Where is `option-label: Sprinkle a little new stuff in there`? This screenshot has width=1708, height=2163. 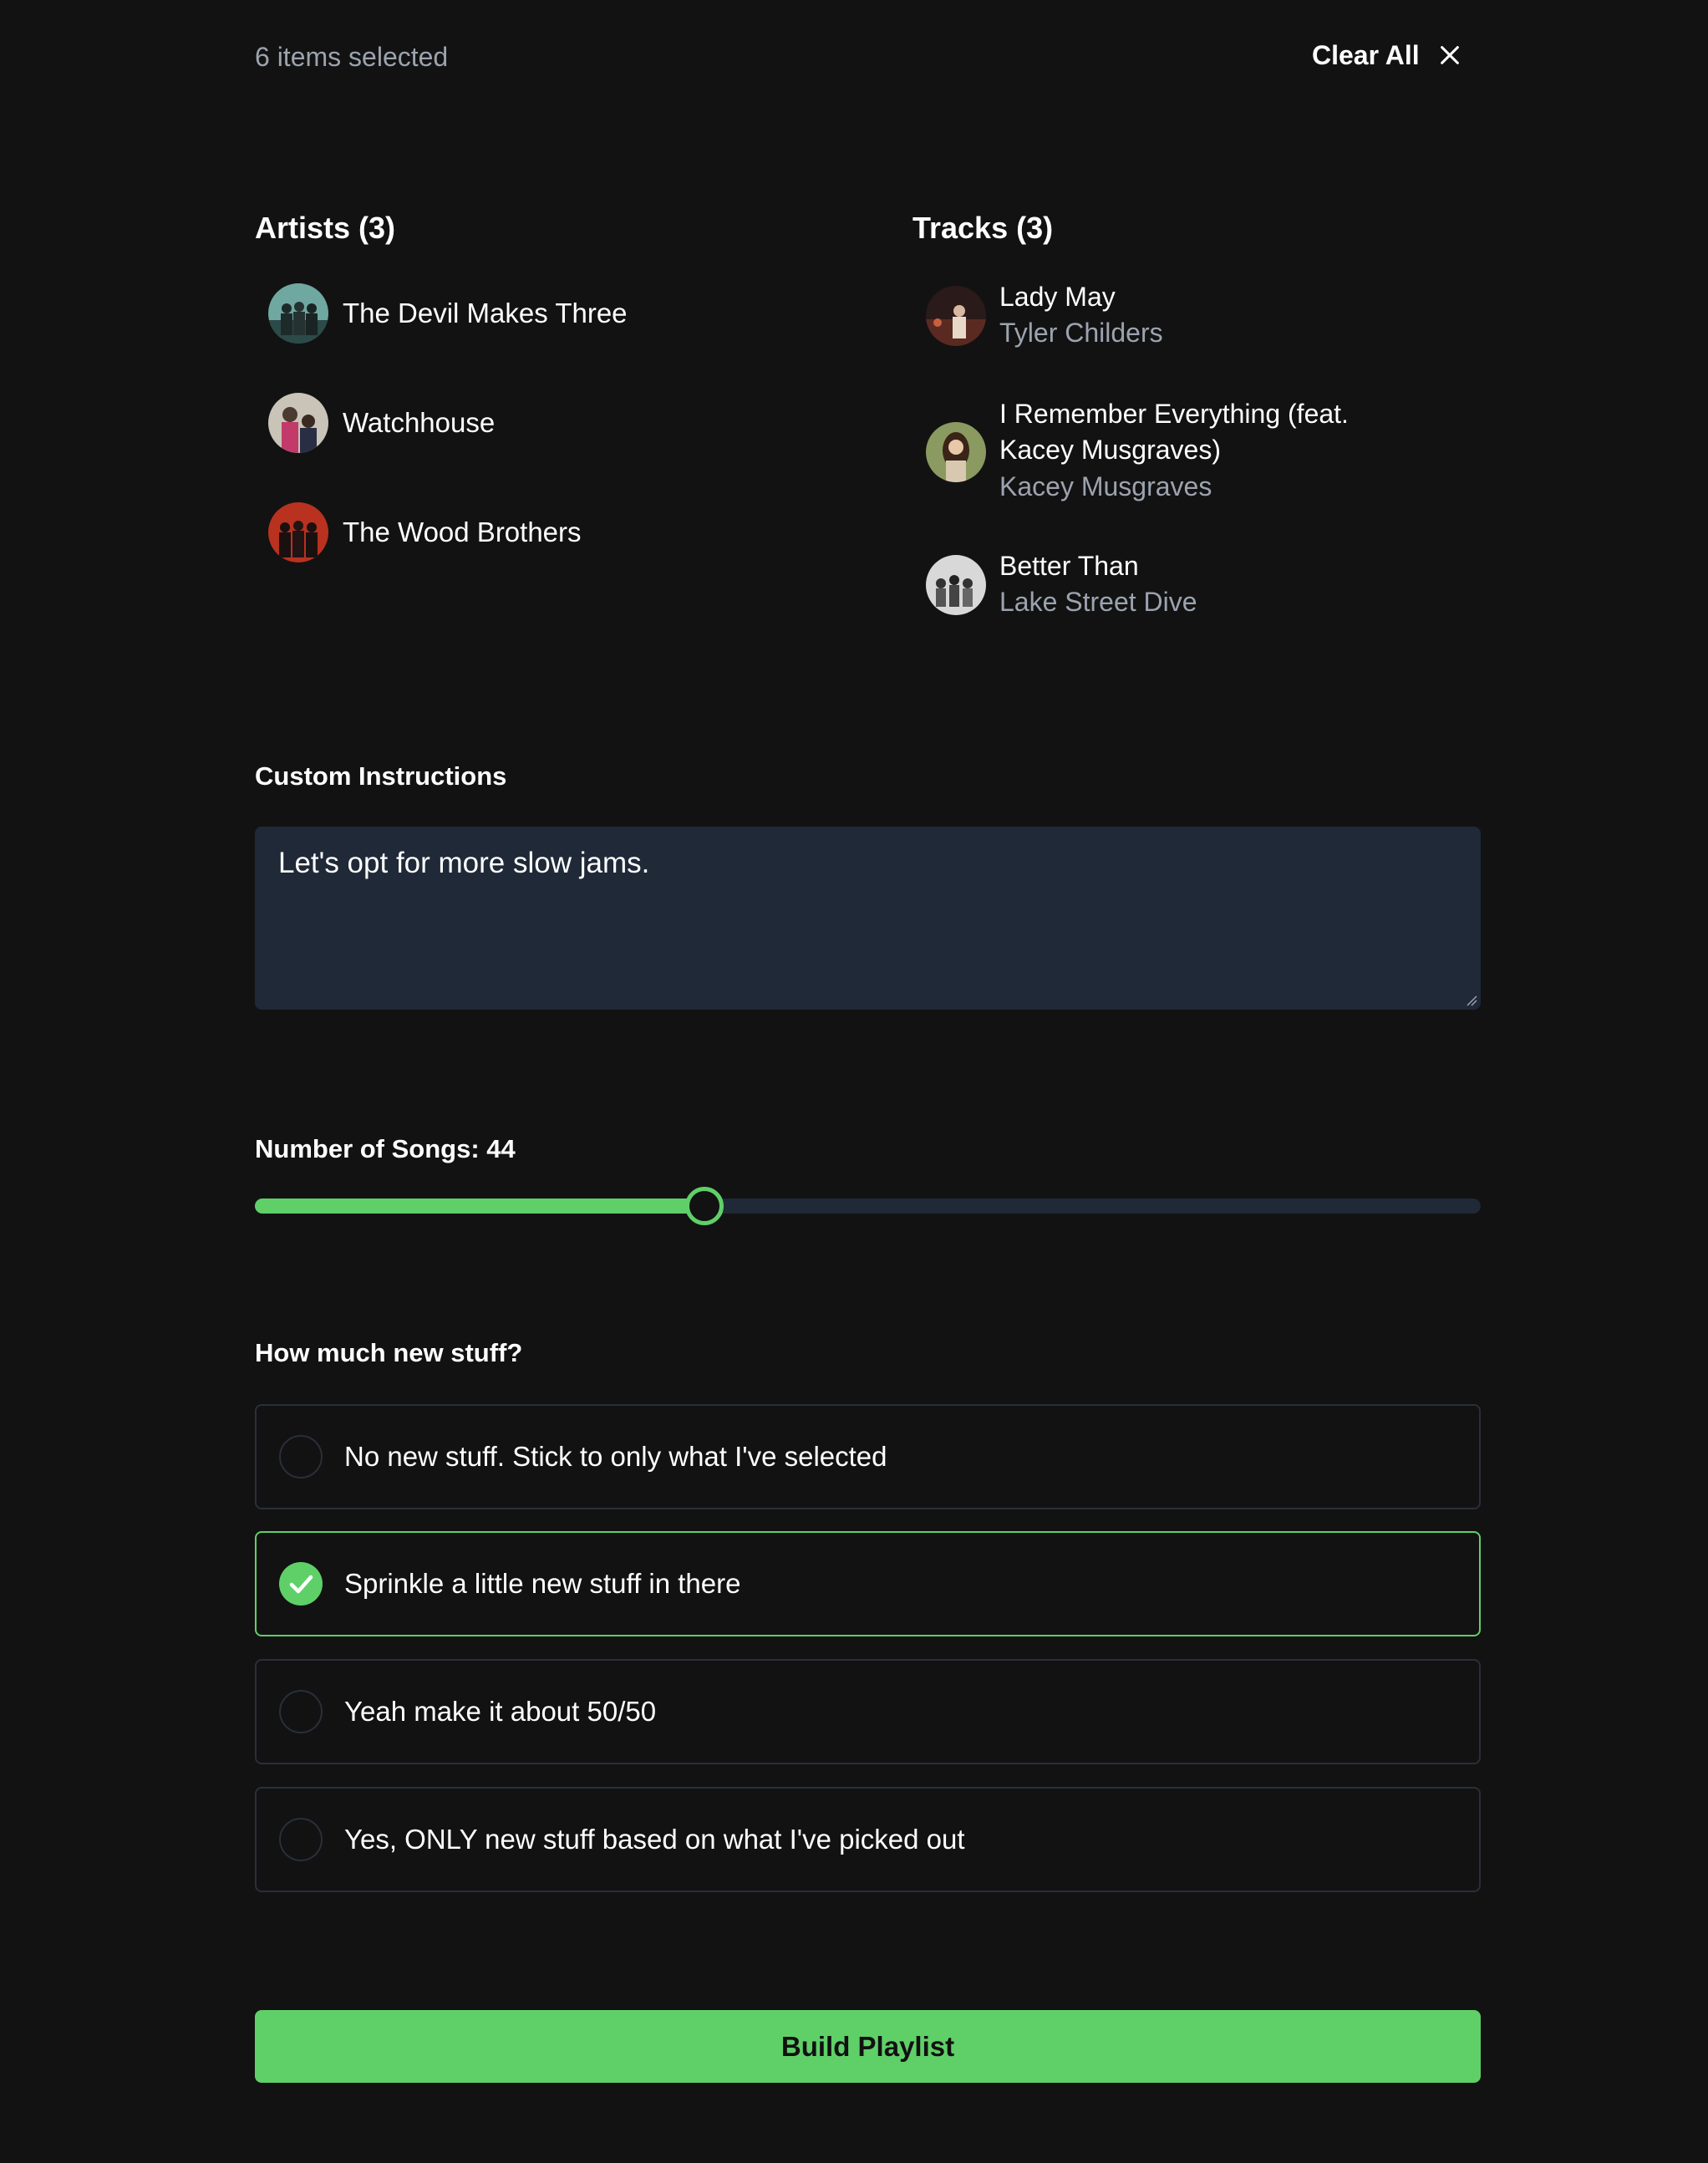
option-label: Sprinkle a little new stuff in there is located at coordinates (542, 1583).